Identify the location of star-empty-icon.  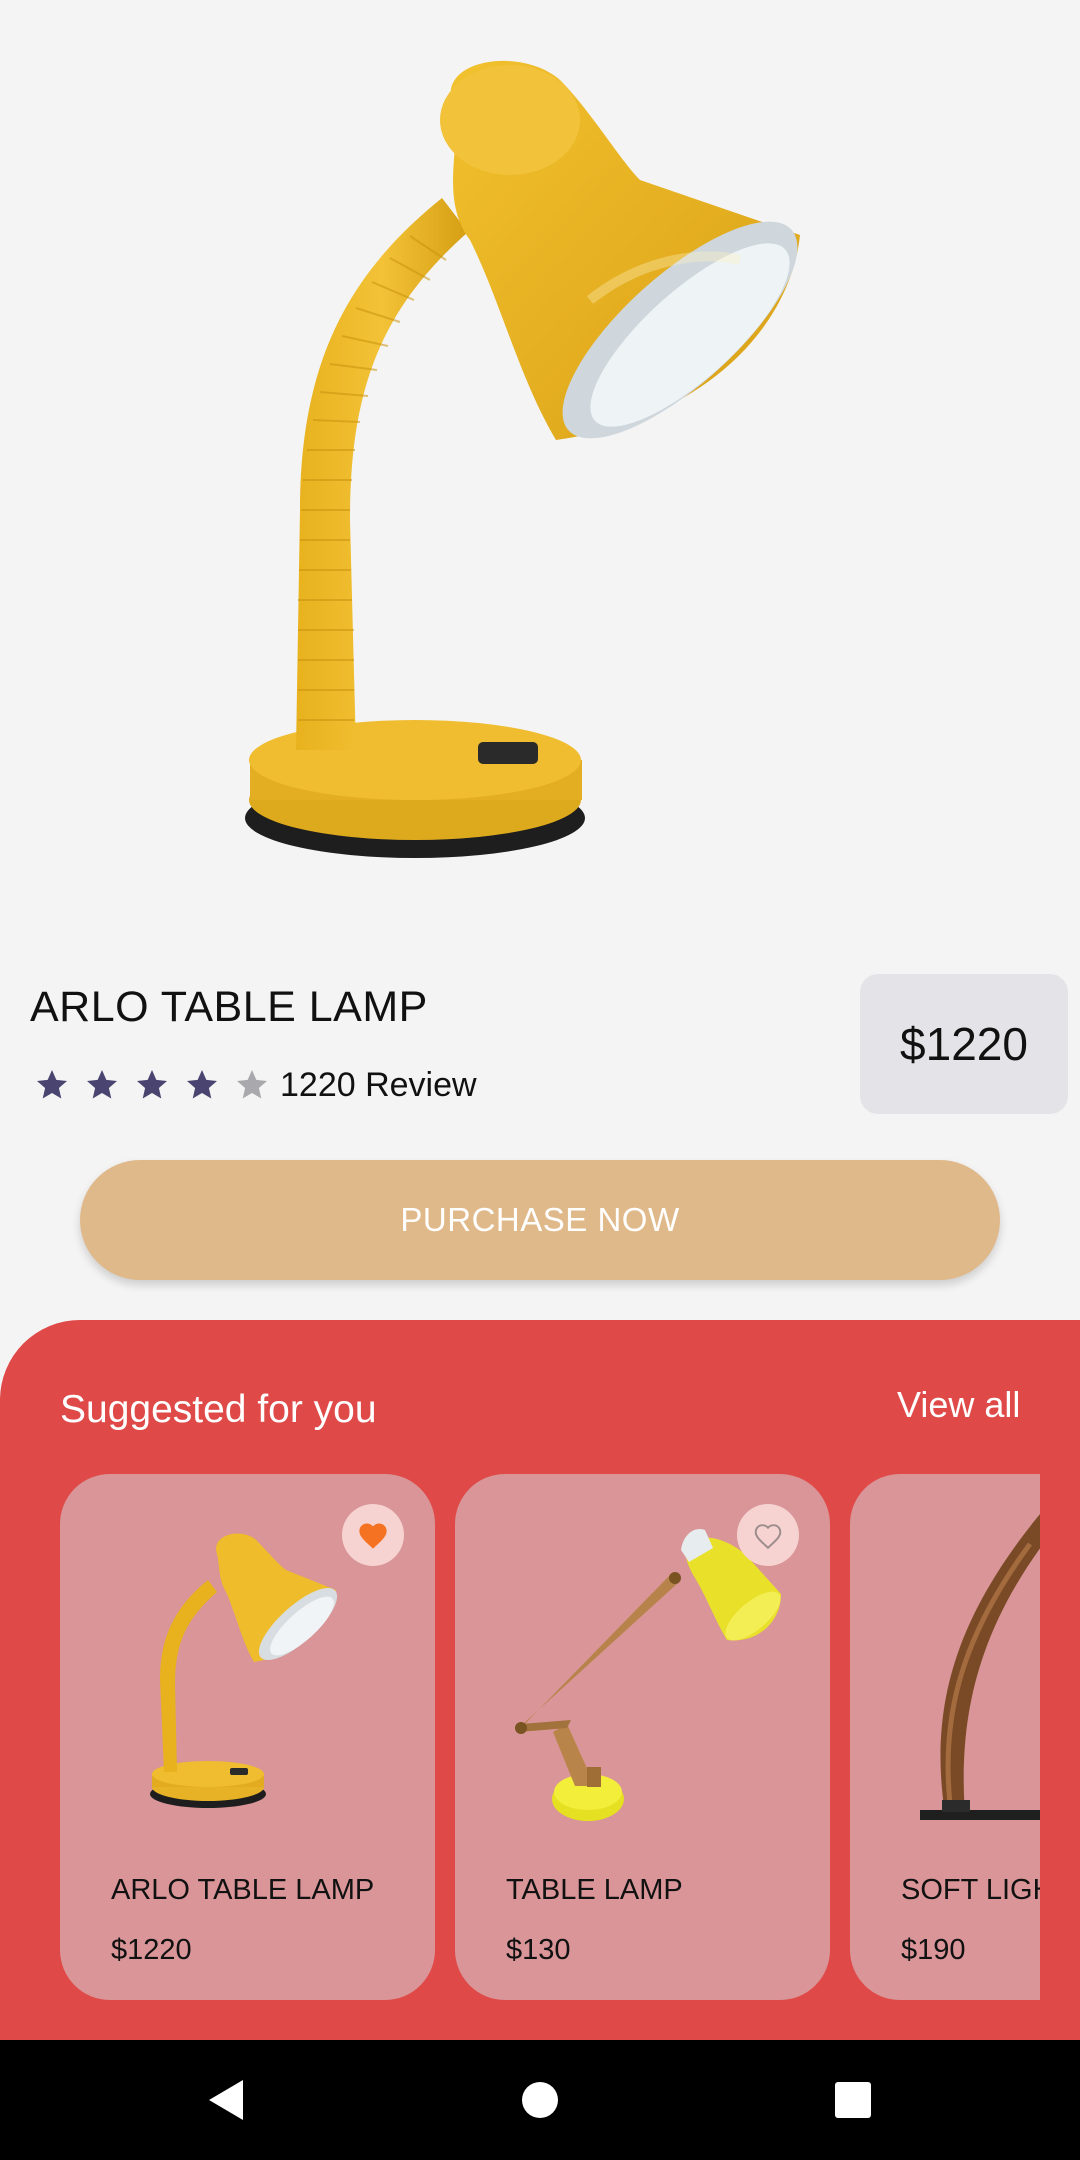
(252, 1084).